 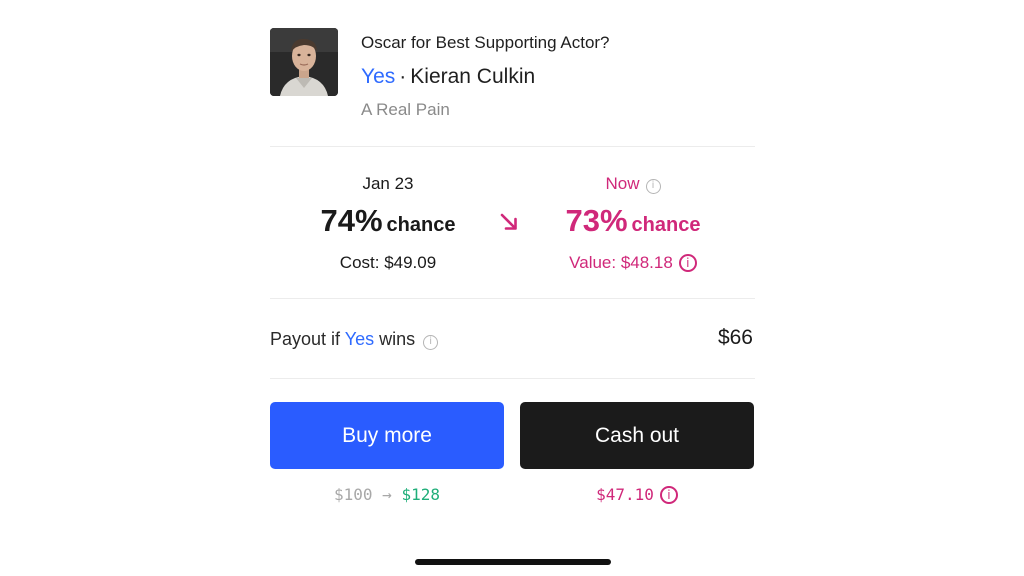 What do you see at coordinates (353, 494) in the screenshot?
I see `buy-projection-from: $100` at bounding box center [353, 494].